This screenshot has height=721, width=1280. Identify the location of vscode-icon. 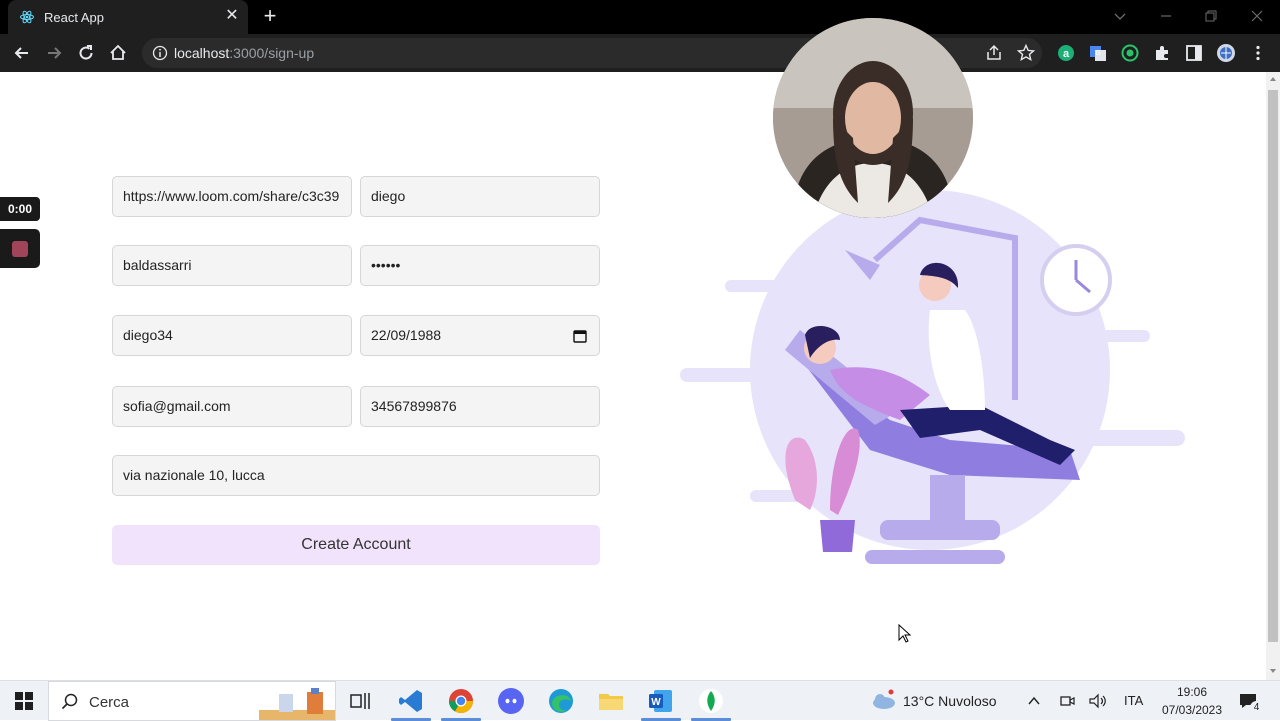
(411, 701).